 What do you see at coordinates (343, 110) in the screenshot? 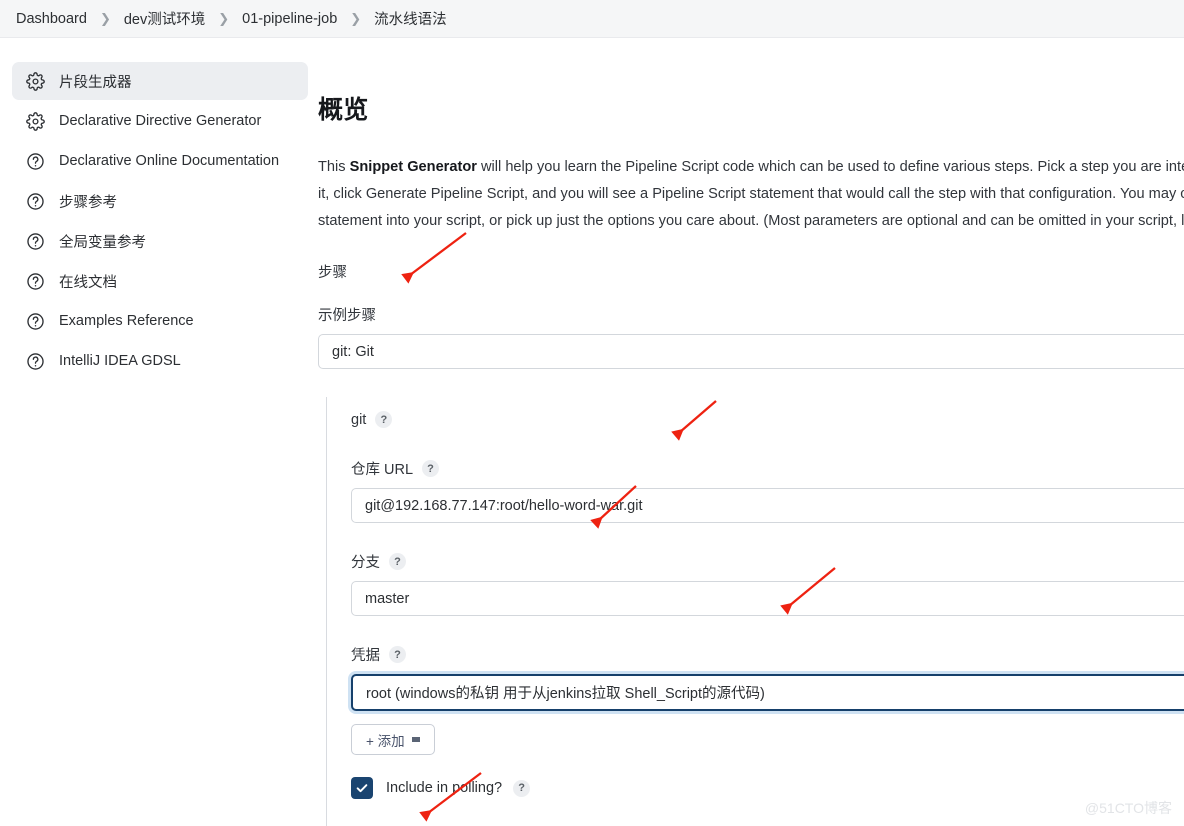
I see `page-title: 概览` at bounding box center [343, 110].